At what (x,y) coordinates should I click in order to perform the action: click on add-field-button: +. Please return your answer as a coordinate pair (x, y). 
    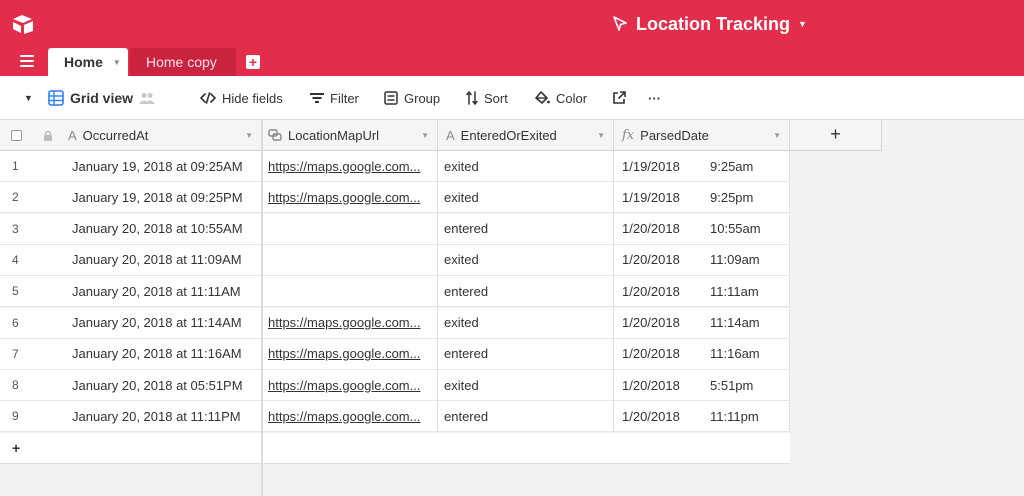
    Looking at the image, I should click on (836, 135).